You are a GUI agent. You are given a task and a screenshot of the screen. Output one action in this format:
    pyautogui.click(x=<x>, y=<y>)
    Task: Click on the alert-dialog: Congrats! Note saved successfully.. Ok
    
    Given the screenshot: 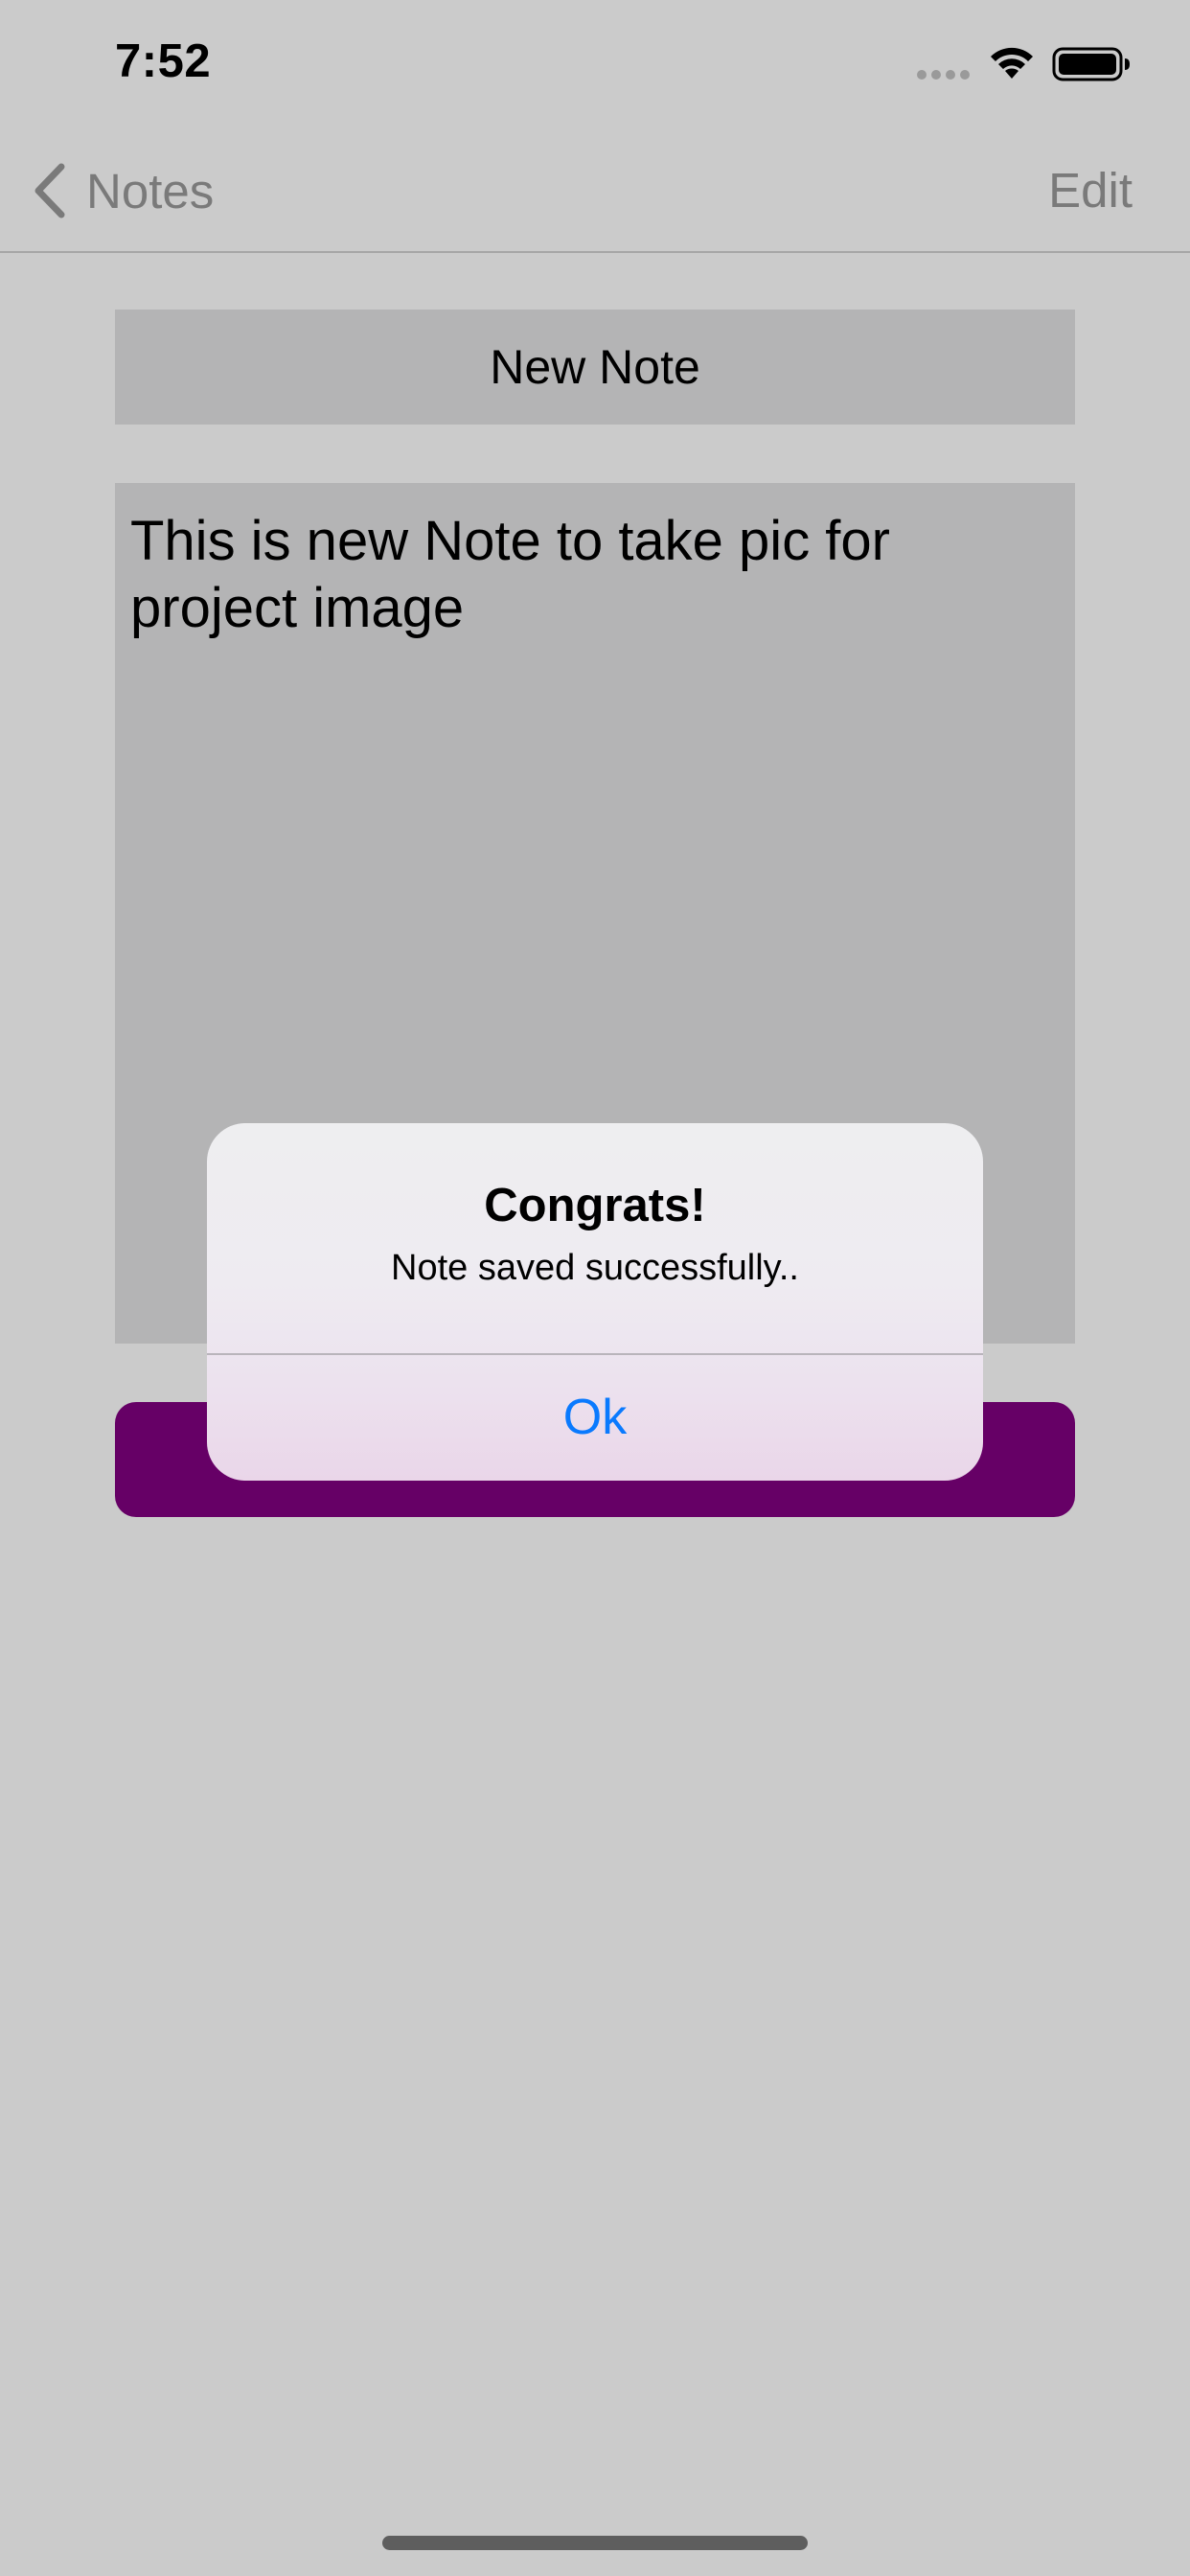 What is the action you would take?
    pyautogui.click(x=595, y=1302)
    